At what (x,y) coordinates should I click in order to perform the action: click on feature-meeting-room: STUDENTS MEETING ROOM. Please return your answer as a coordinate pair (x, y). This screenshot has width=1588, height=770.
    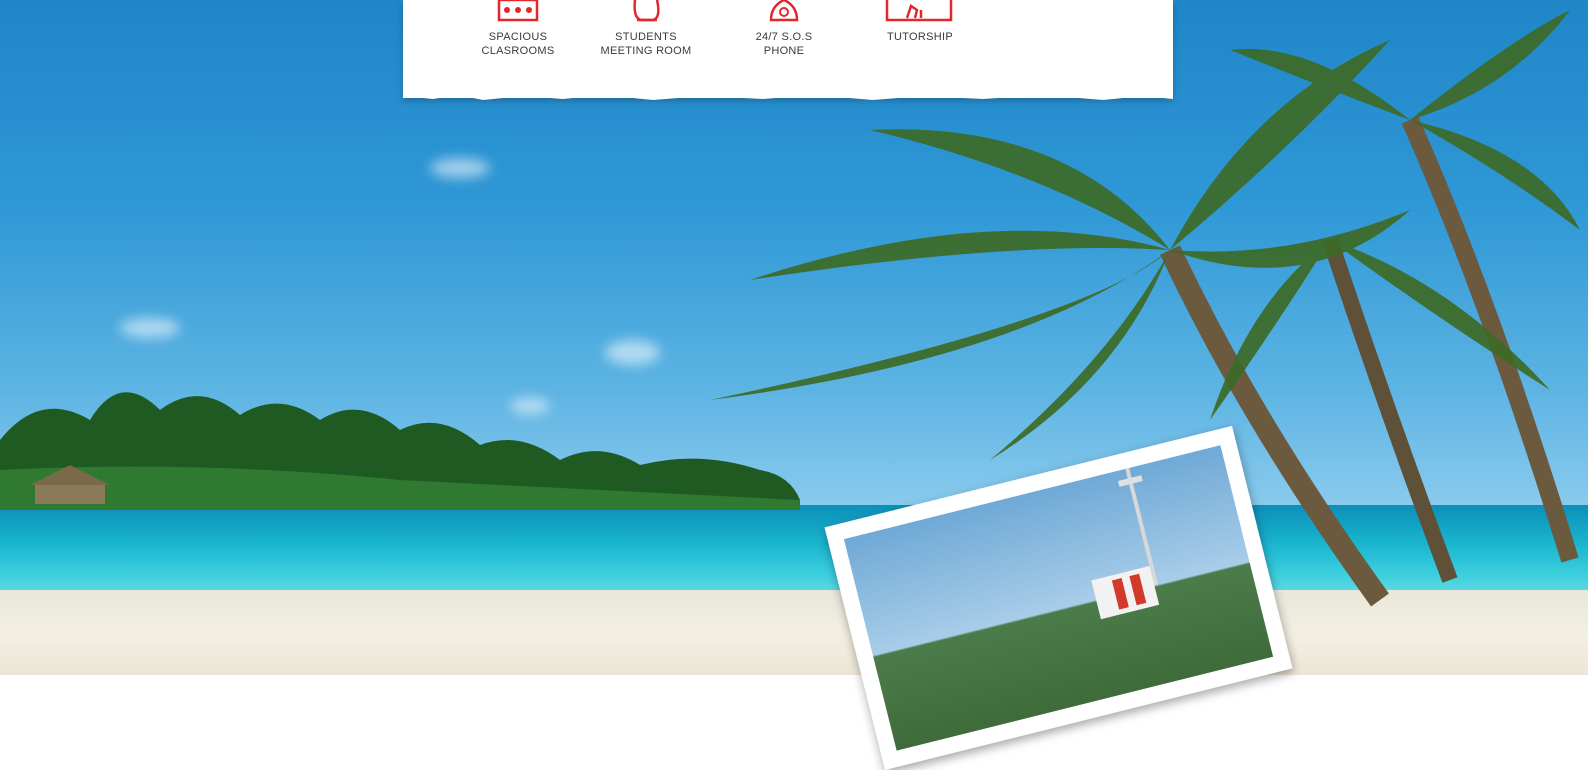
    Looking at the image, I should click on (646, 29).